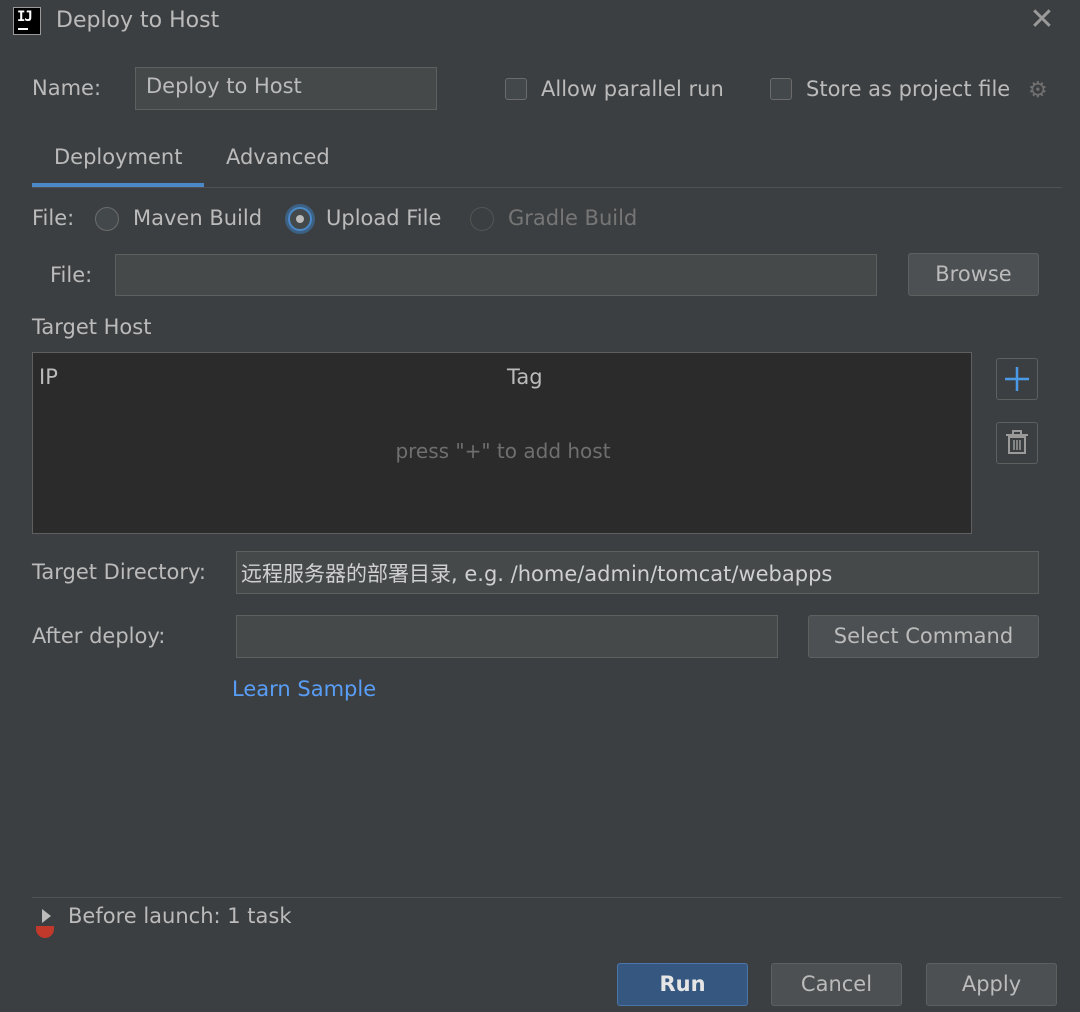  Describe the element at coordinates (67, 88) in the screenshot. I see `name-label: Name:` at that location.